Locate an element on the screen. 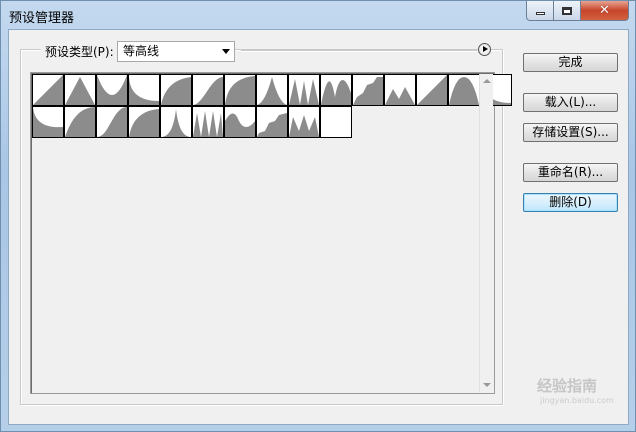 Image resolution: width=636 pixels, height=432 pixels. panel-menu-button is located at coordinates (484, 49).